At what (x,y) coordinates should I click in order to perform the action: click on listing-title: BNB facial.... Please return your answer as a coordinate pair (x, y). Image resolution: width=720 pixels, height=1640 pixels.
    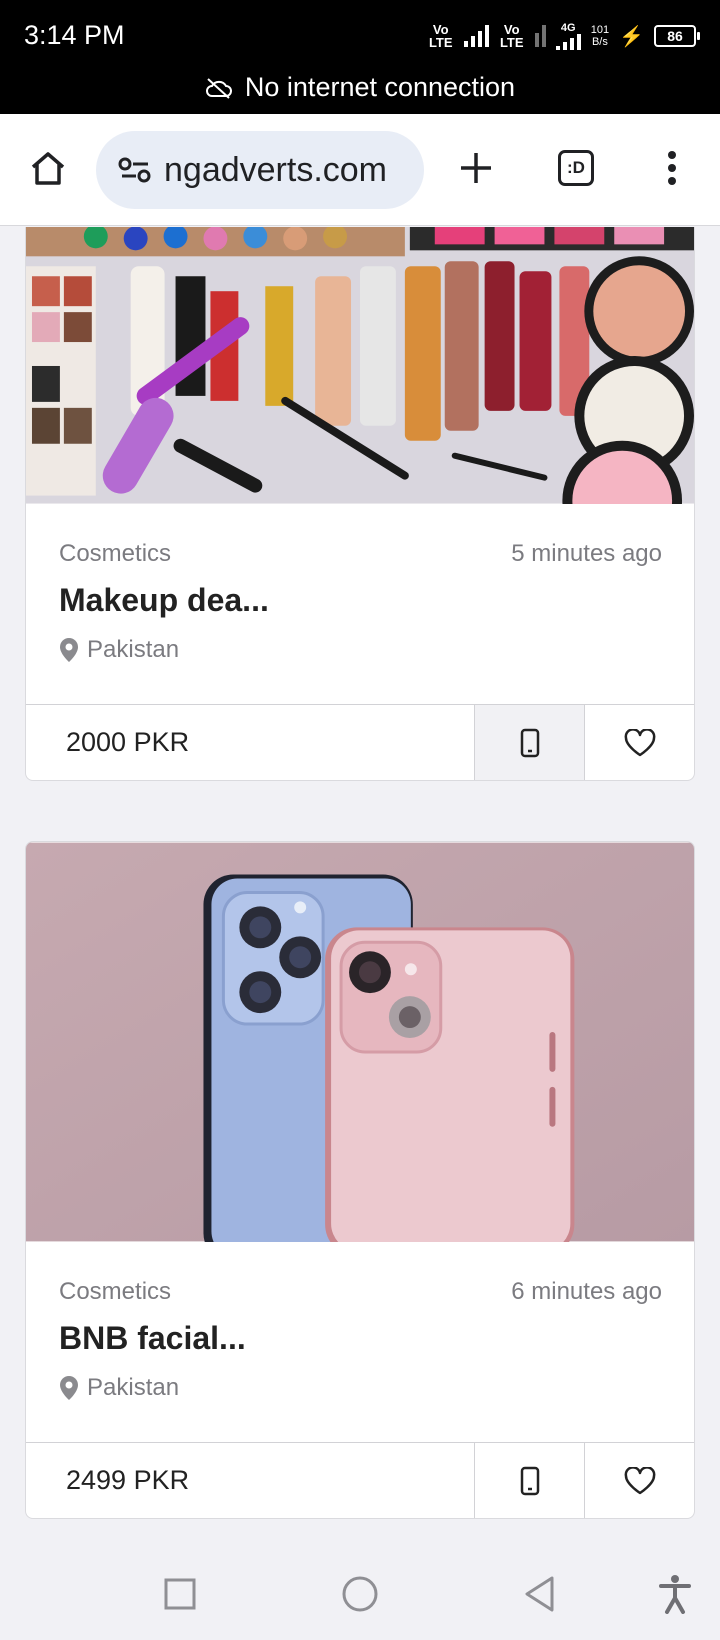
    Looking at the image, I should click on (152, 1338).